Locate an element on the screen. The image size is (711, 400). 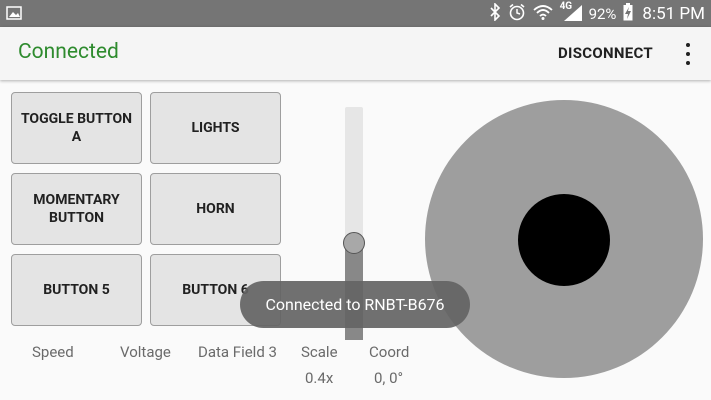
connection-status-title: Connected is located at coordinates (68, 52).